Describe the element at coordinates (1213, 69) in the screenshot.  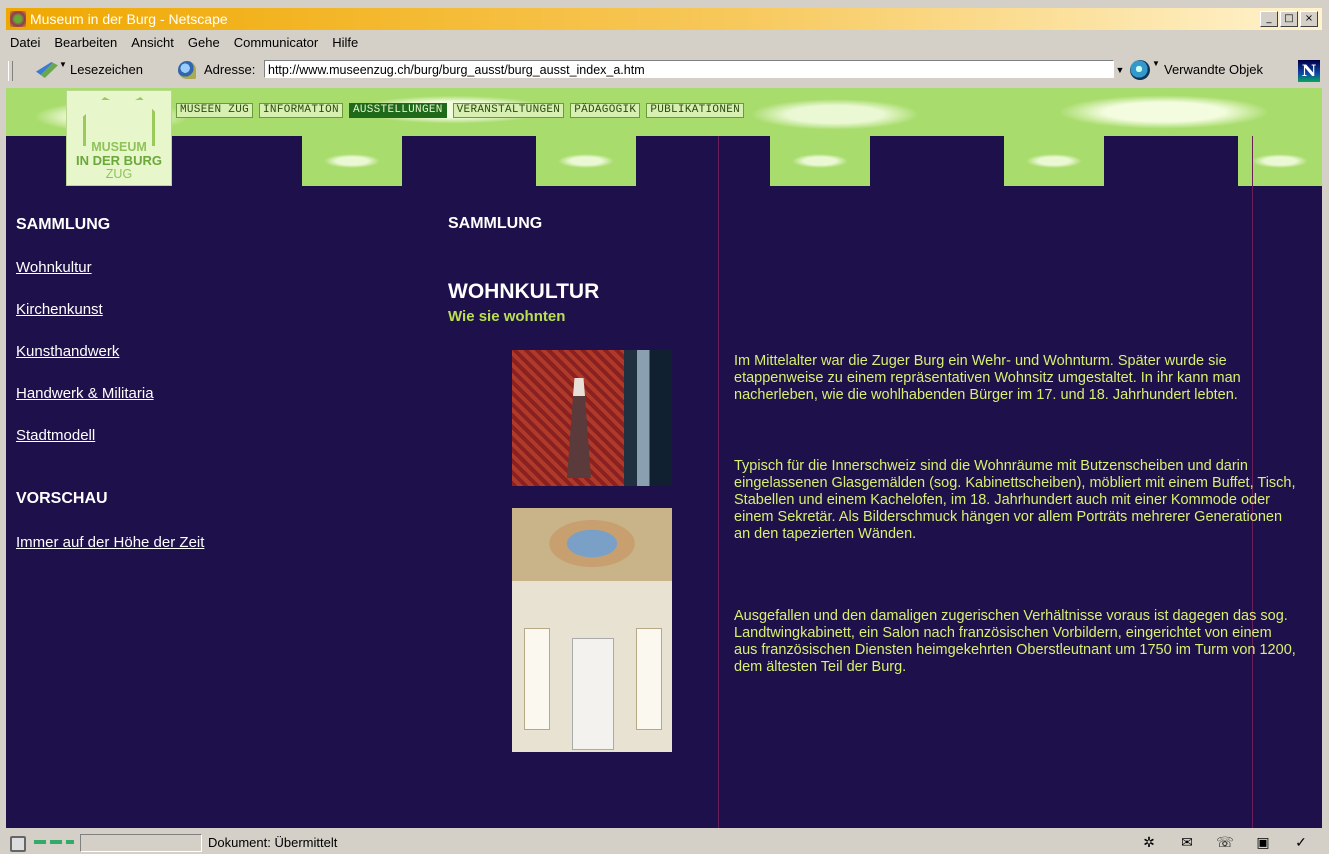
I see `related-links-button: Verwandte Objek` at that location.